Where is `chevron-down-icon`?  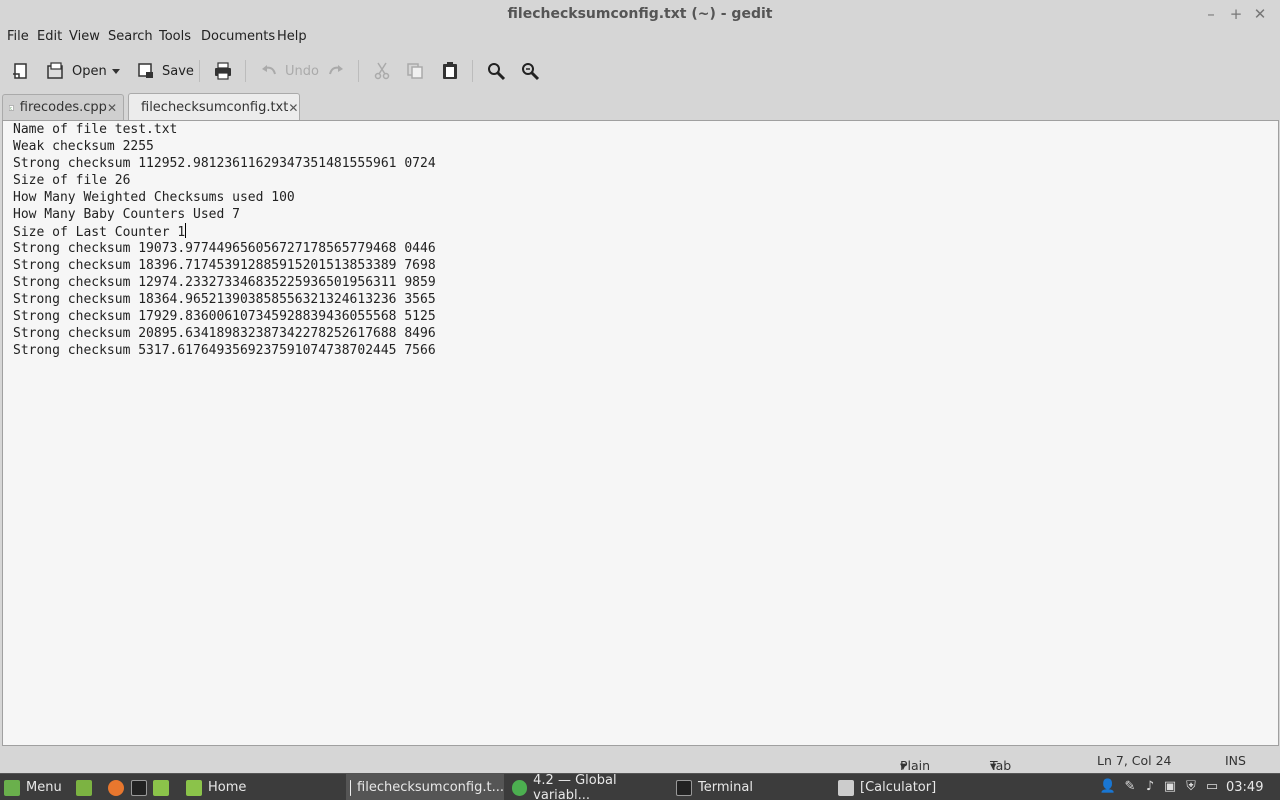
chevron-down-icon is located at coordinates (116, 71).